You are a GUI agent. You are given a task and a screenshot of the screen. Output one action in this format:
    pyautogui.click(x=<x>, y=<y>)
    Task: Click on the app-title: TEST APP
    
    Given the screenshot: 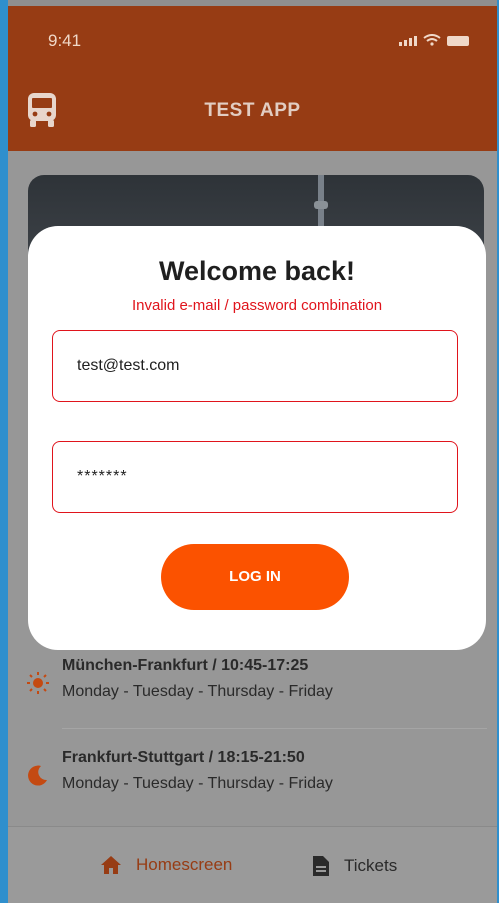 What is the action you would take?
    pyautogui.click(x=252, y=110)
    